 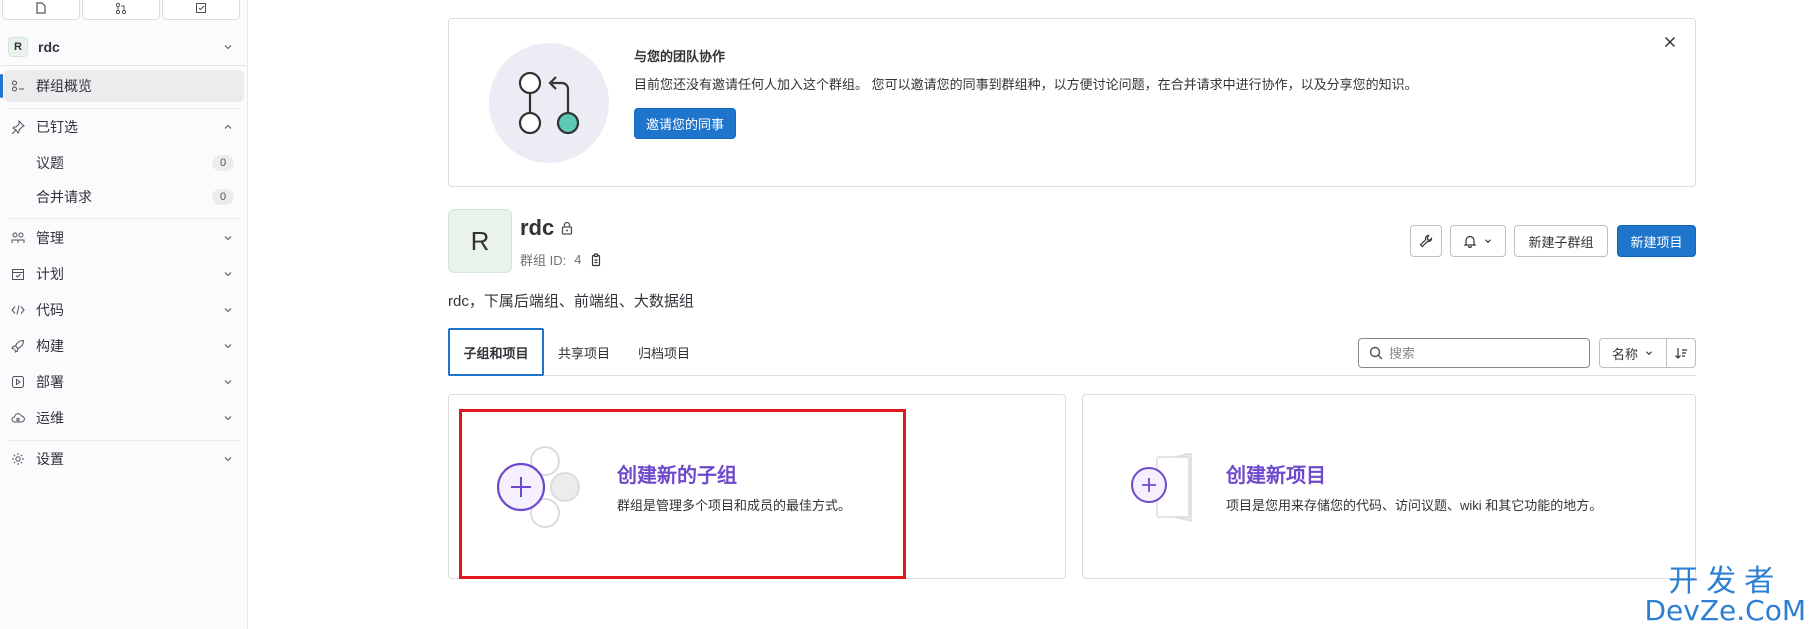 I want to click on group-description: rdc，下属后端组、前端组、大数据组, so click(x=571, y=301).